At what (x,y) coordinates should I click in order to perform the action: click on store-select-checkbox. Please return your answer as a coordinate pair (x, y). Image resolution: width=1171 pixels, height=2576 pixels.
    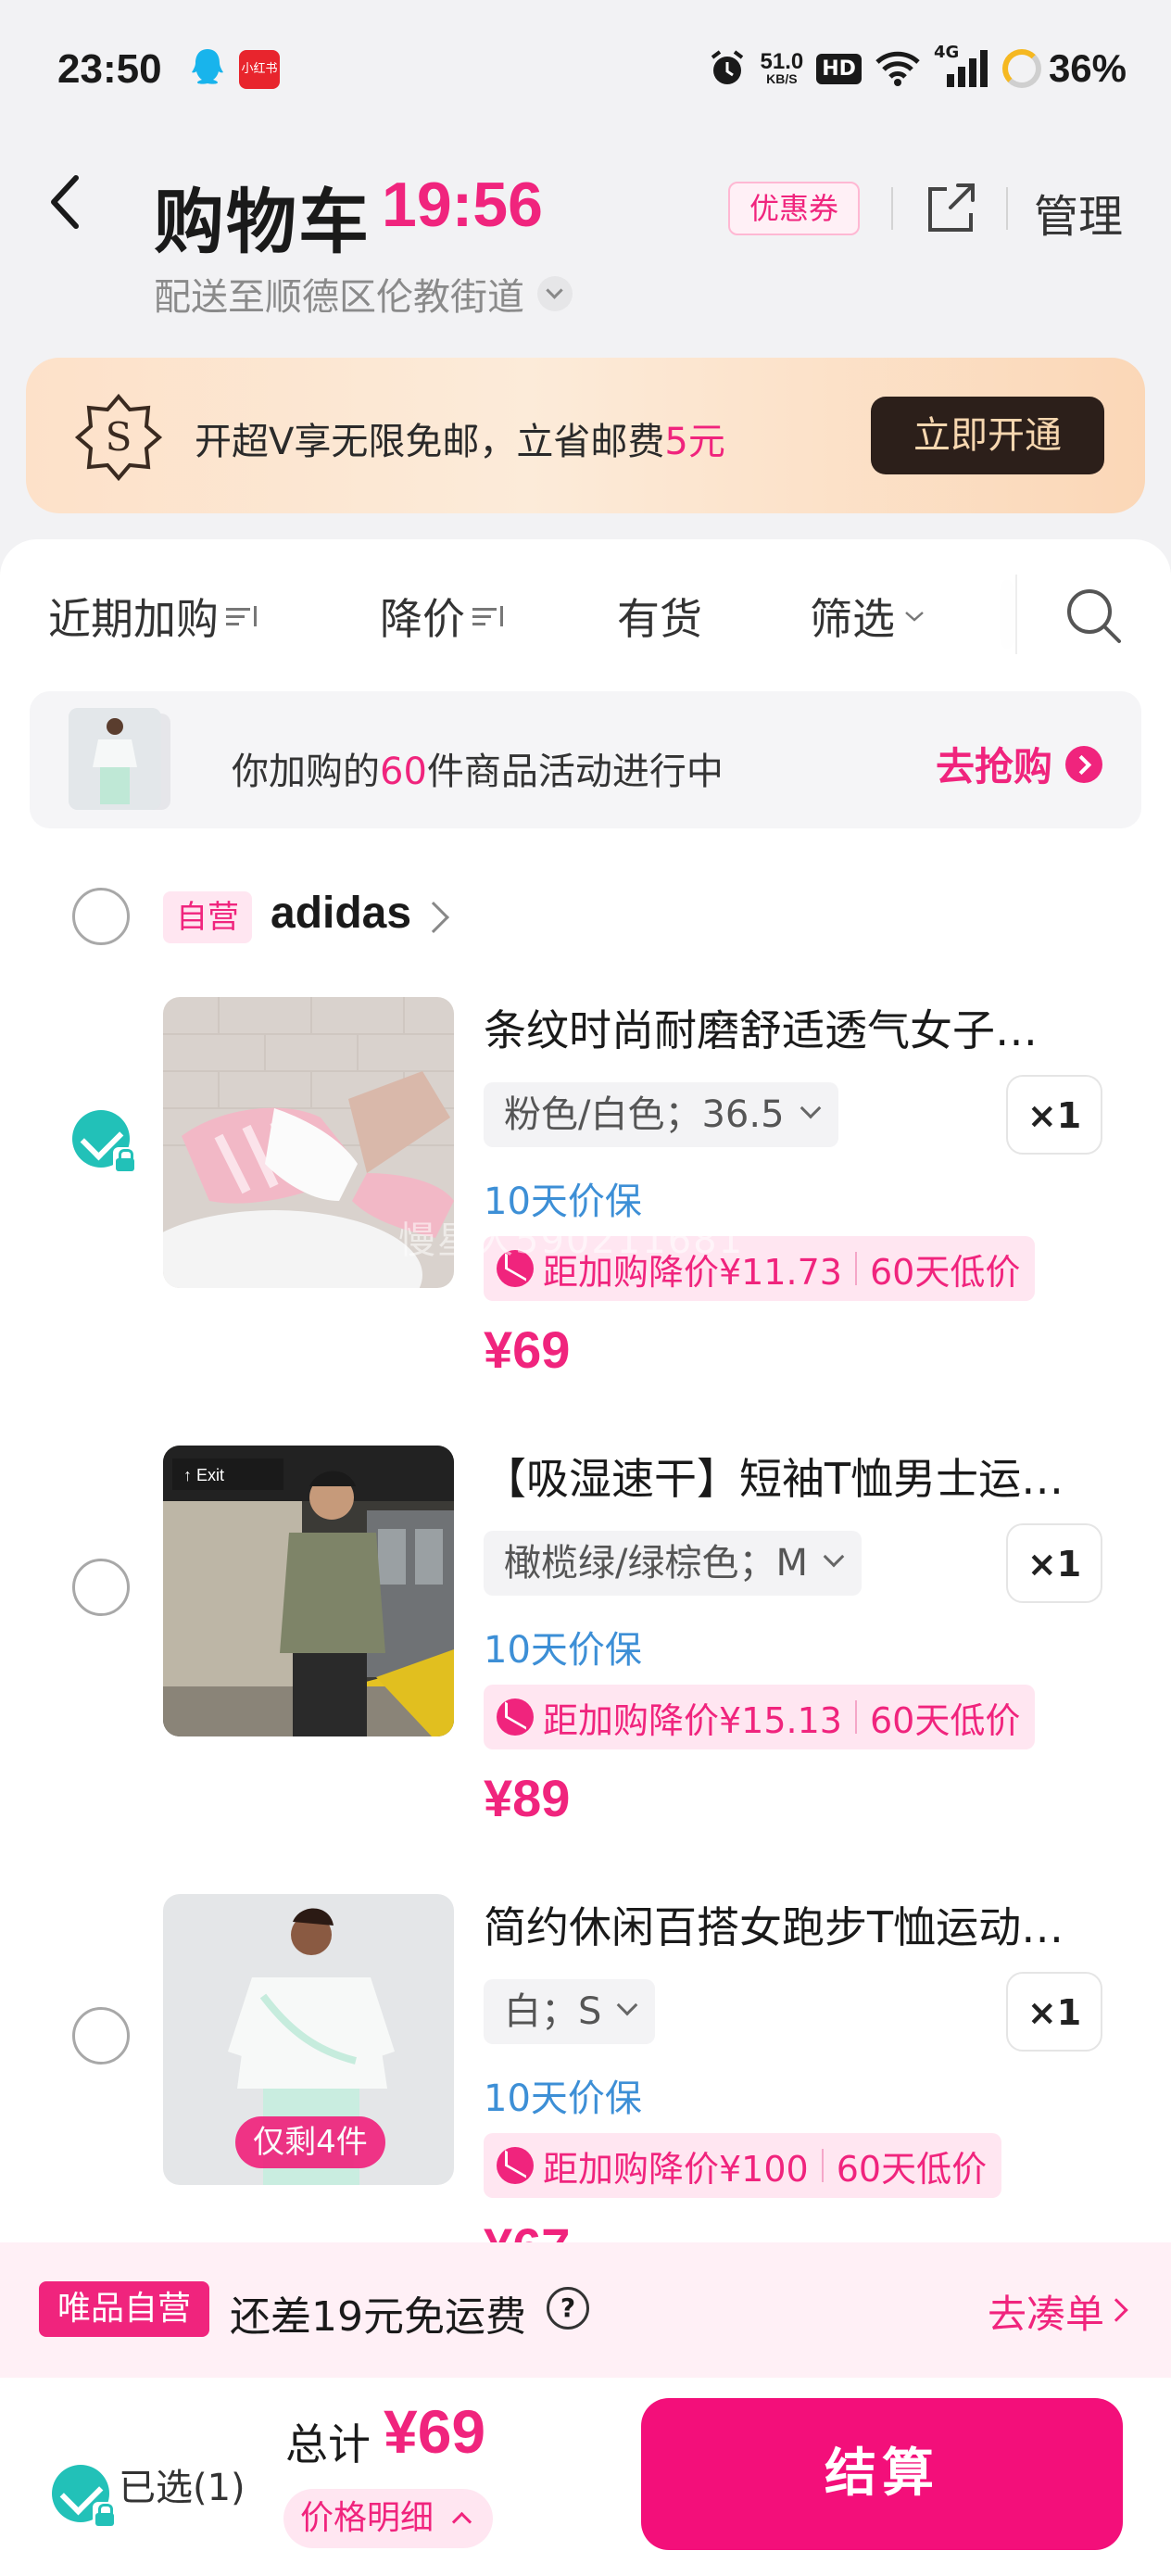
    Looking at the image, I should click on (101, 916).